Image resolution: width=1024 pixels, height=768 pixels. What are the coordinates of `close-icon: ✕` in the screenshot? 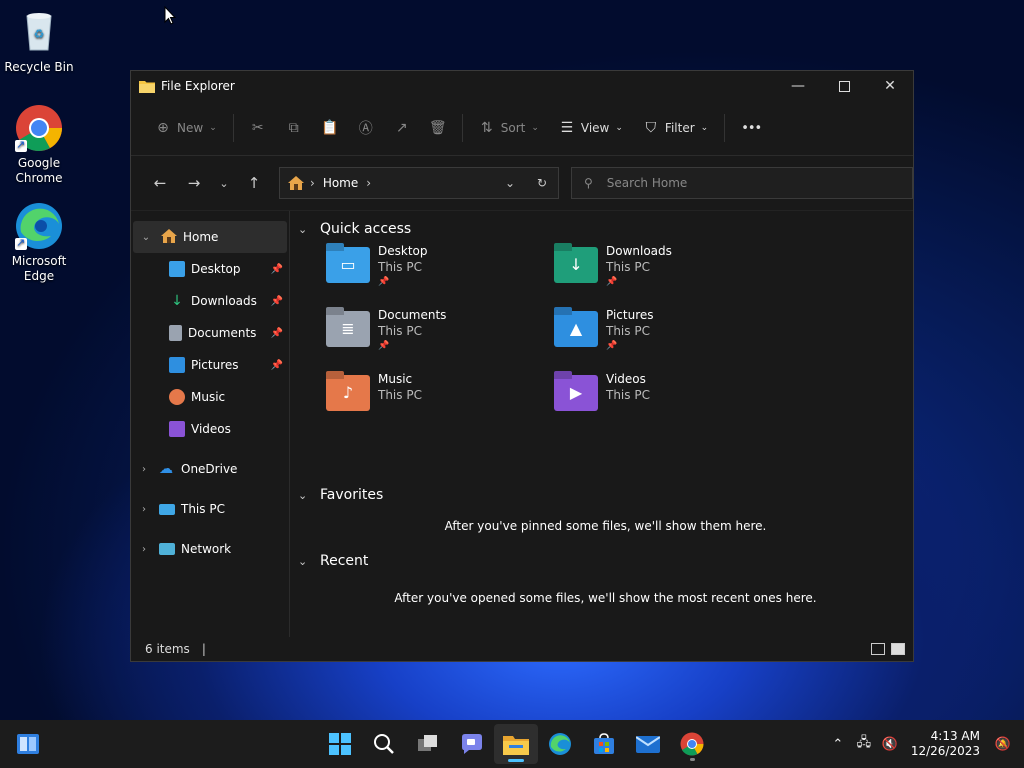 It's located at (890, 86).